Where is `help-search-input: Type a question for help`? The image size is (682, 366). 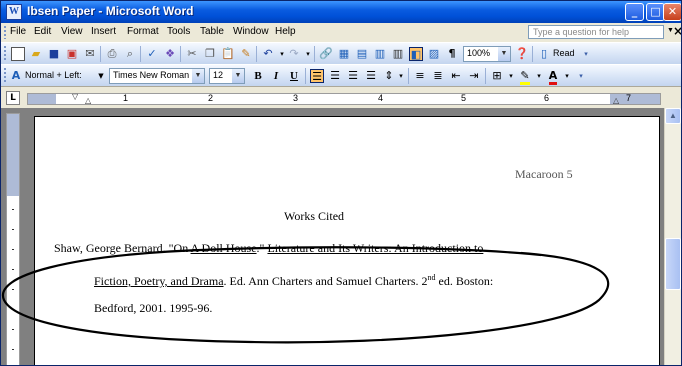 help-search-input: Type a question for help is located at coordinates (596, 32).